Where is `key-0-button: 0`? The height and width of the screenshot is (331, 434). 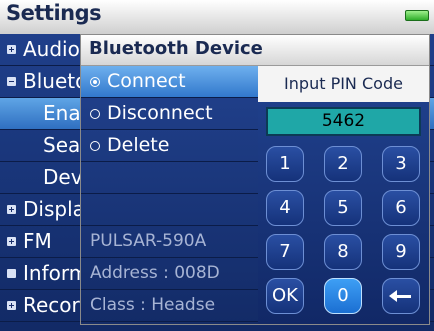
key-0-button: 0 is located at coordinates (343, 296).